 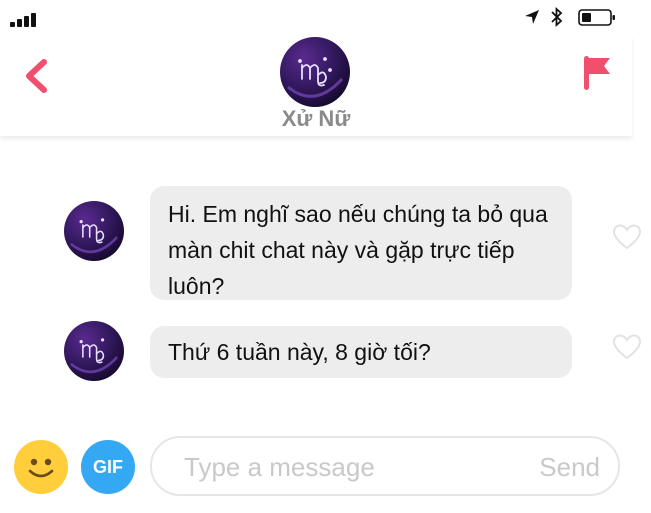 I want to click on message-input, so click(x=349, y=467).